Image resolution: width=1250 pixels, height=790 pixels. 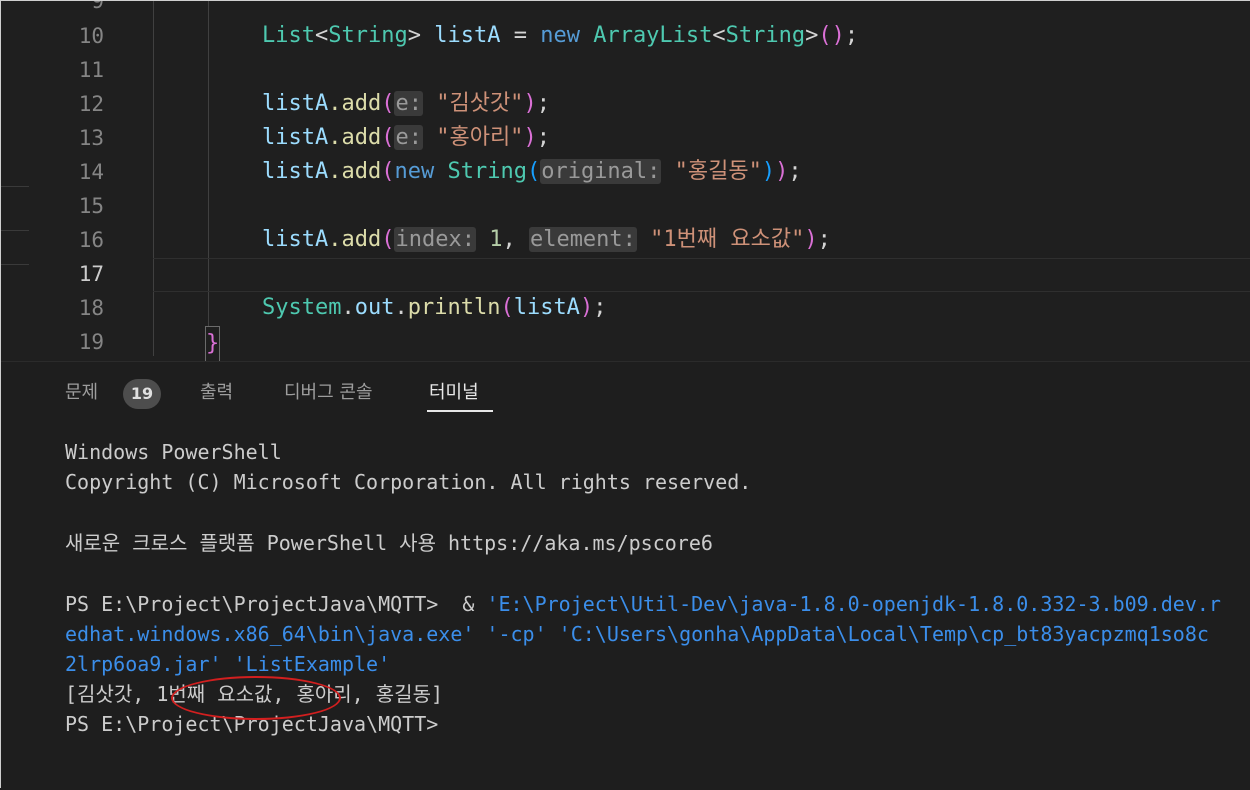 What do you see at coordinates (625, 308) in the screenshot?
I see `code-line-18: 18 System.out.println(listA);` at bounding box center [625, 308].